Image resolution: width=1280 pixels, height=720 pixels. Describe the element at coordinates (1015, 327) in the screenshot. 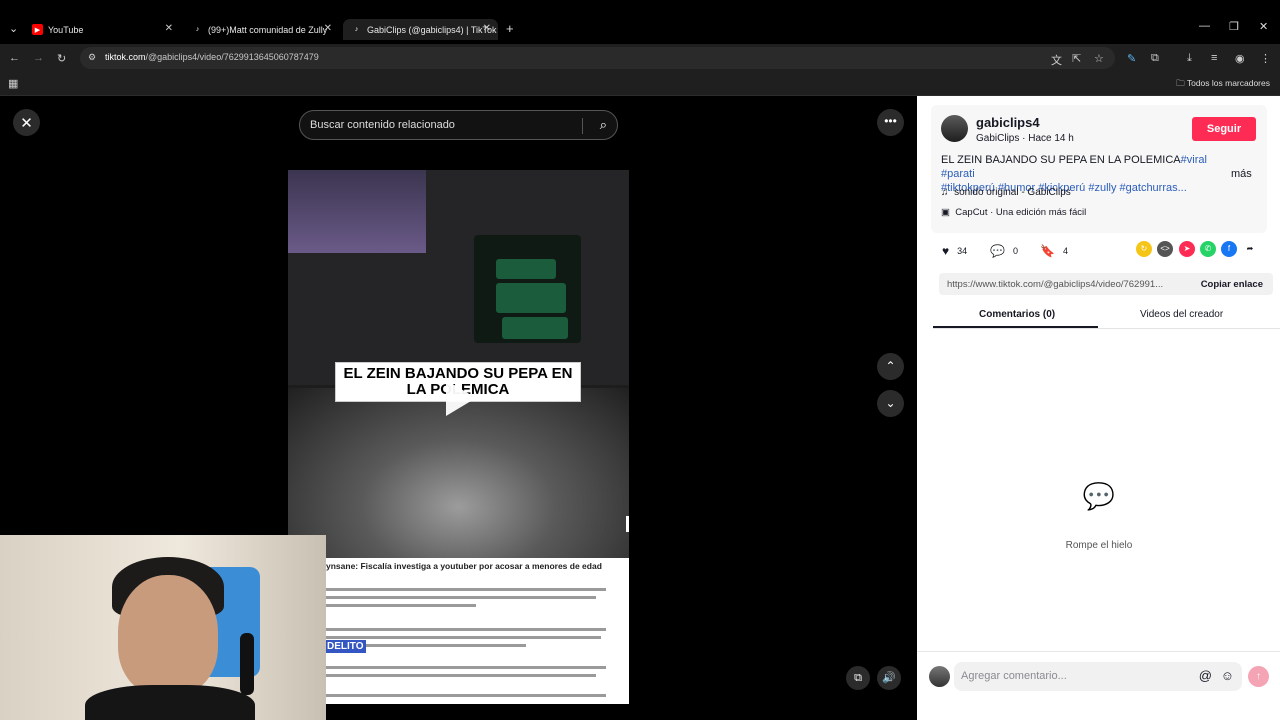

I see `active-tab-underline` at that location.